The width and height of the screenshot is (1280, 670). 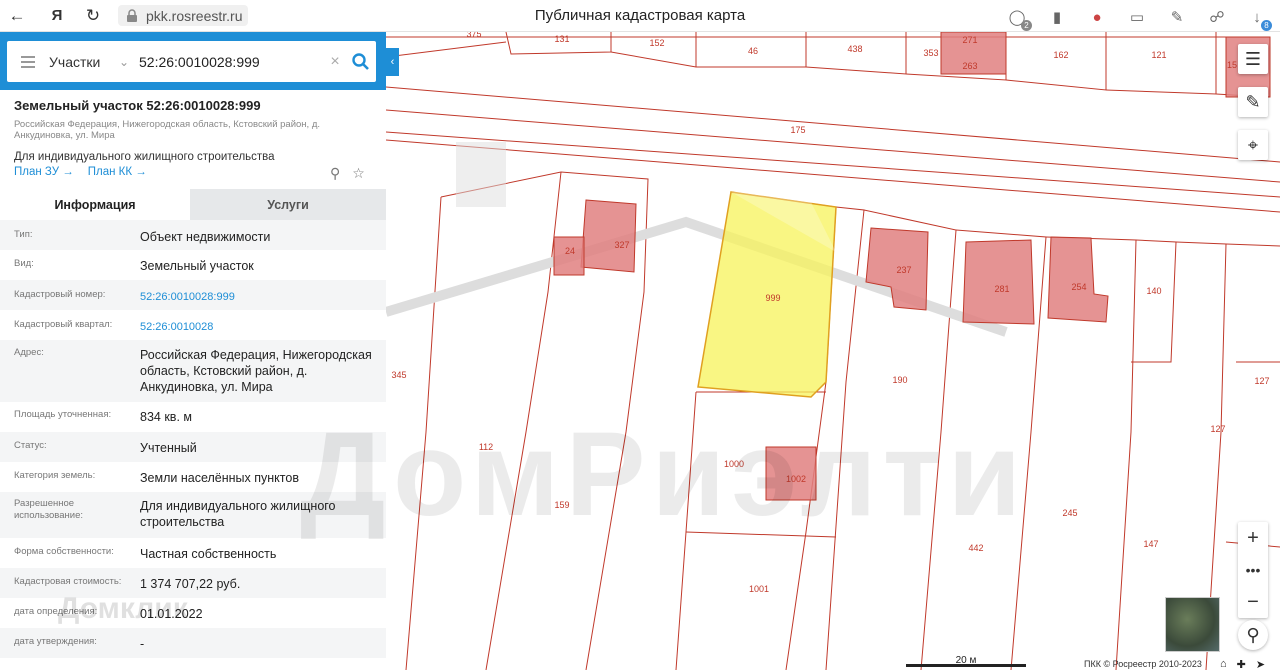 I want to click on search-icon, so click(x=361, y=62).